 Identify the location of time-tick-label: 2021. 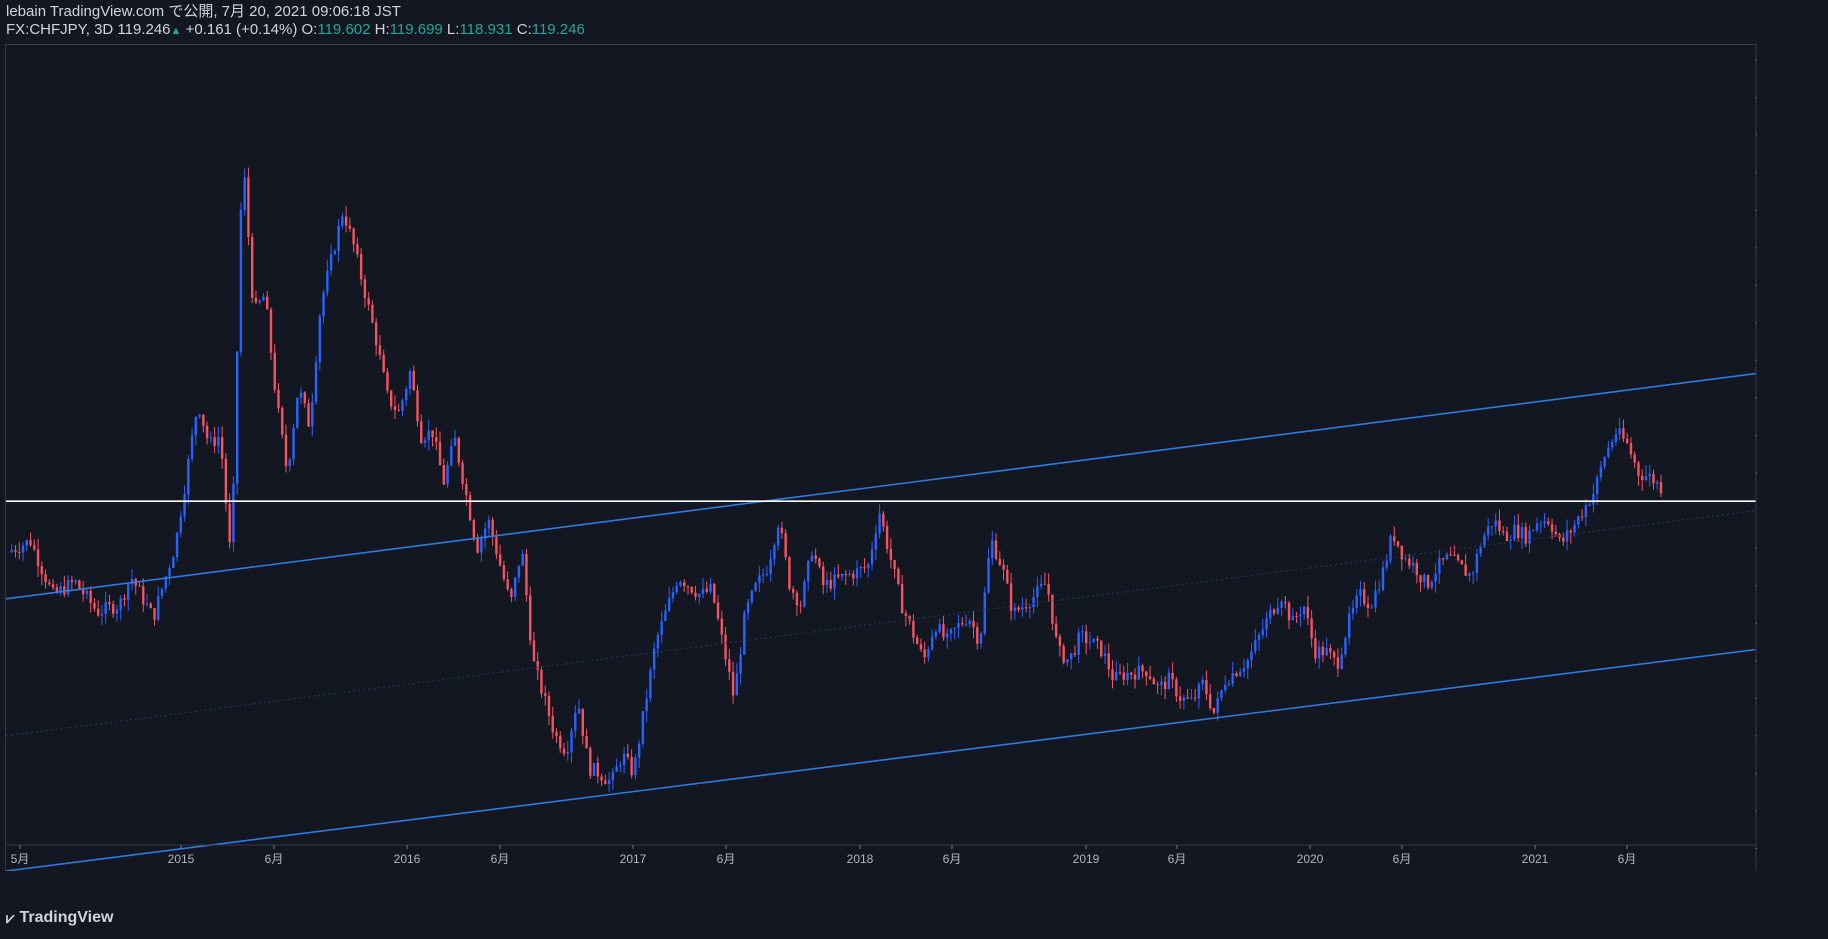
(1535, 859).